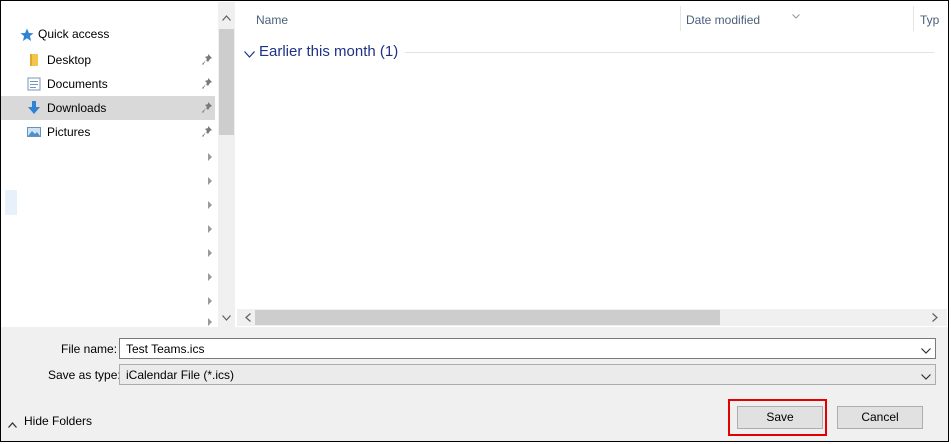 The height and width of the screenshot is (444, 951). I want to click on scroll-up-arrow-icon, so click(226, 17).